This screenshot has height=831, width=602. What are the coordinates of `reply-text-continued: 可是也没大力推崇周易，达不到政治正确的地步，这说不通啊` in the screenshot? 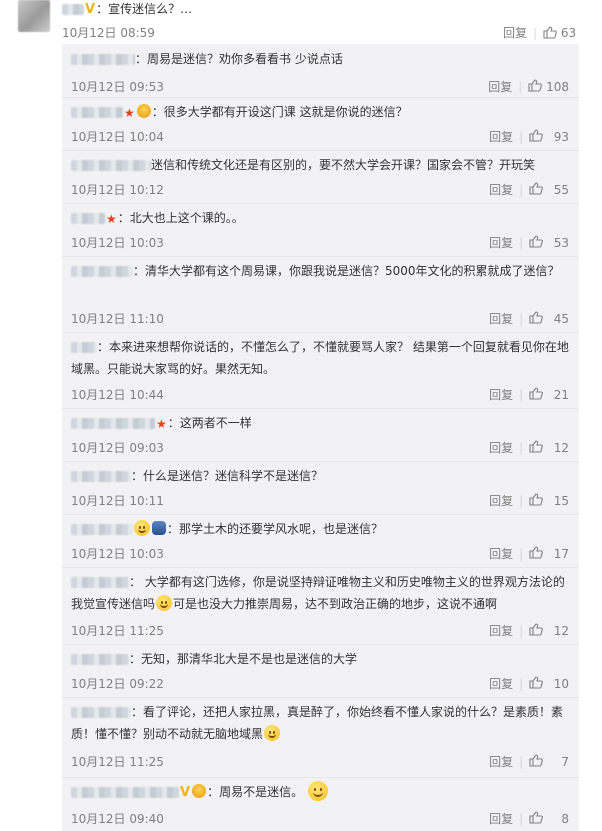 It's located at (335, 604).